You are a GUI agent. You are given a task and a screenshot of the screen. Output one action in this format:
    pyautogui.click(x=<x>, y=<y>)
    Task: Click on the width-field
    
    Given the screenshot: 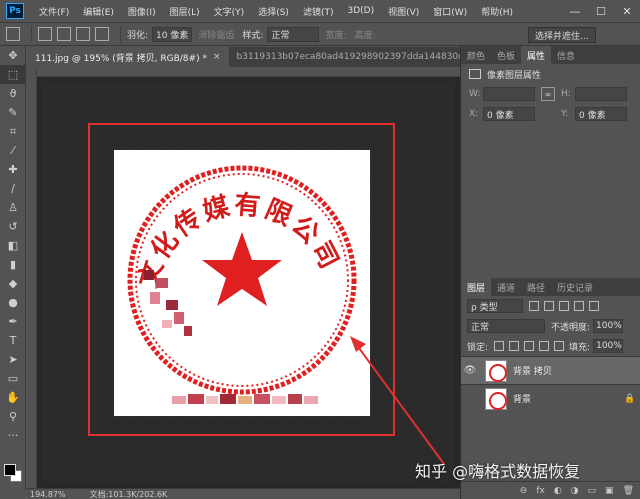 What is the action you would take?
    pyautogui.click(x=509, y=94)
    